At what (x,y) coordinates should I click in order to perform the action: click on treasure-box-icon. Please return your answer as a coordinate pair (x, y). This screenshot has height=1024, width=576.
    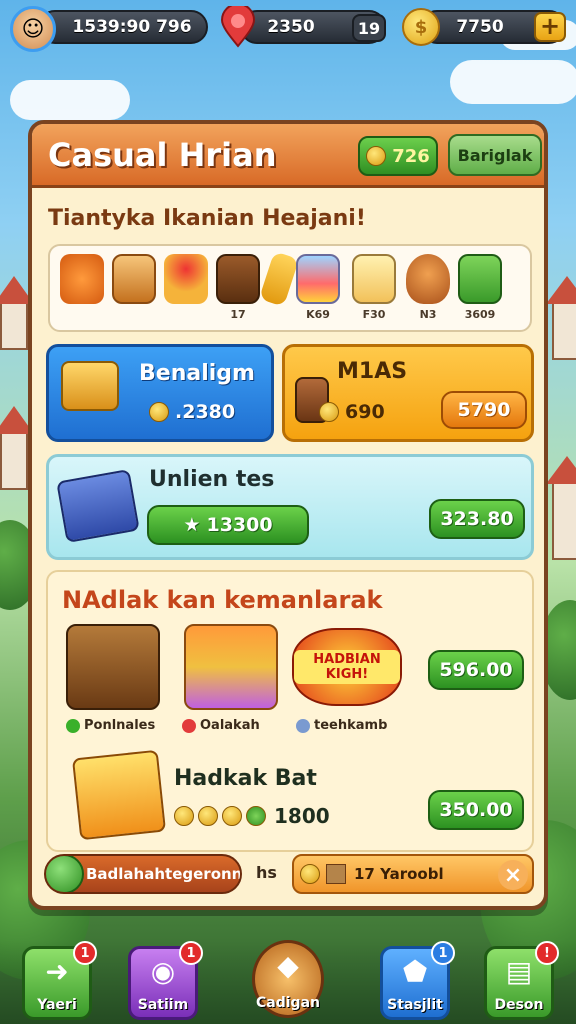
    Looking at the image, I should click on (90, 386).